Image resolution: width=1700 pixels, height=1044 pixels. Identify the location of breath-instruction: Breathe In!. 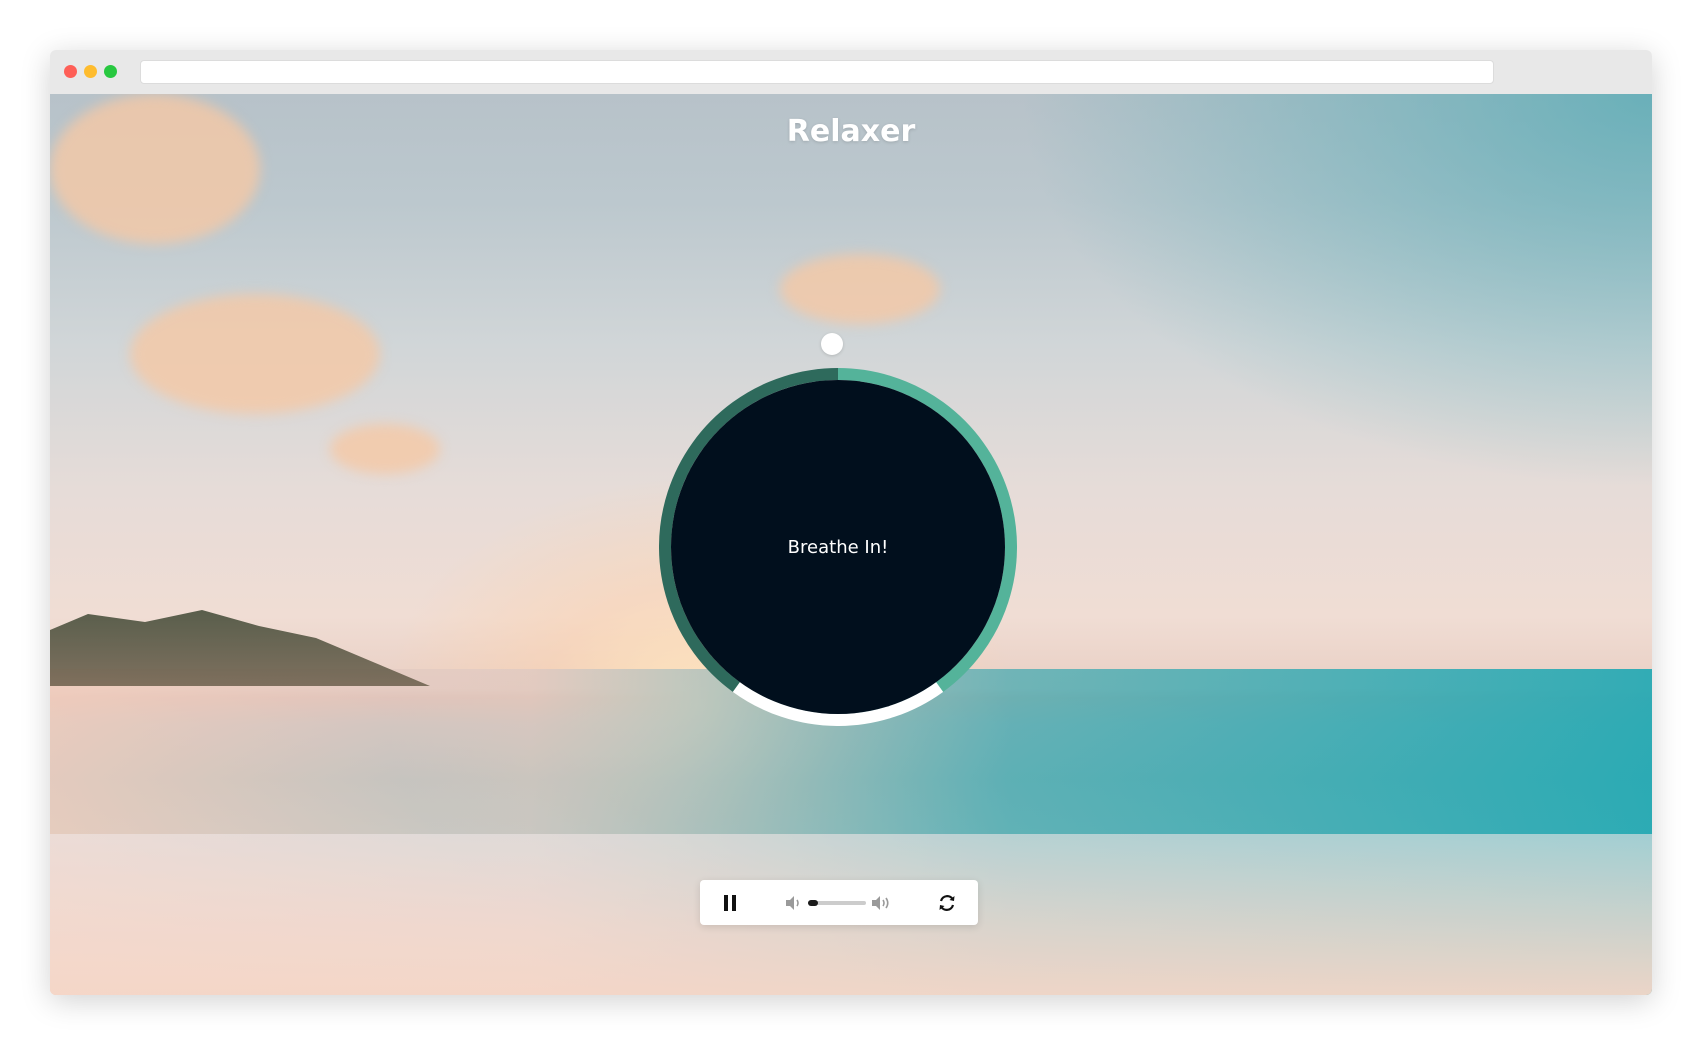
(838, 547).